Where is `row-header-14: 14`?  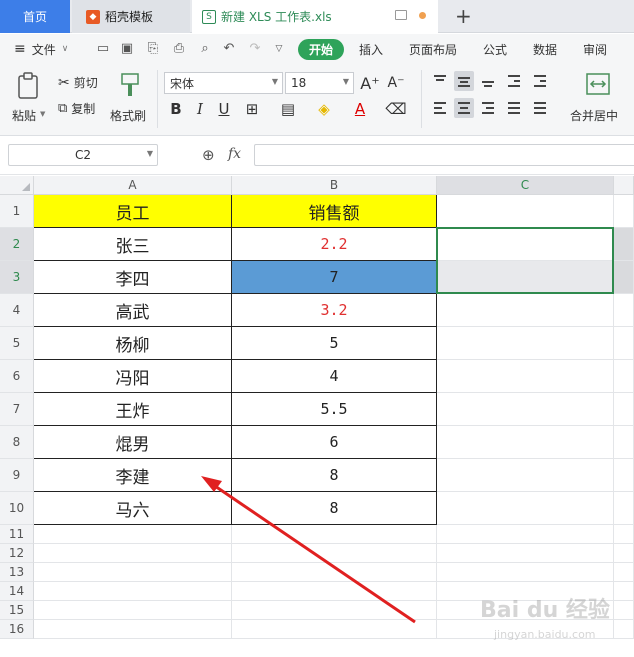
row-header-14: 14 is located at coordinates (17, 591).